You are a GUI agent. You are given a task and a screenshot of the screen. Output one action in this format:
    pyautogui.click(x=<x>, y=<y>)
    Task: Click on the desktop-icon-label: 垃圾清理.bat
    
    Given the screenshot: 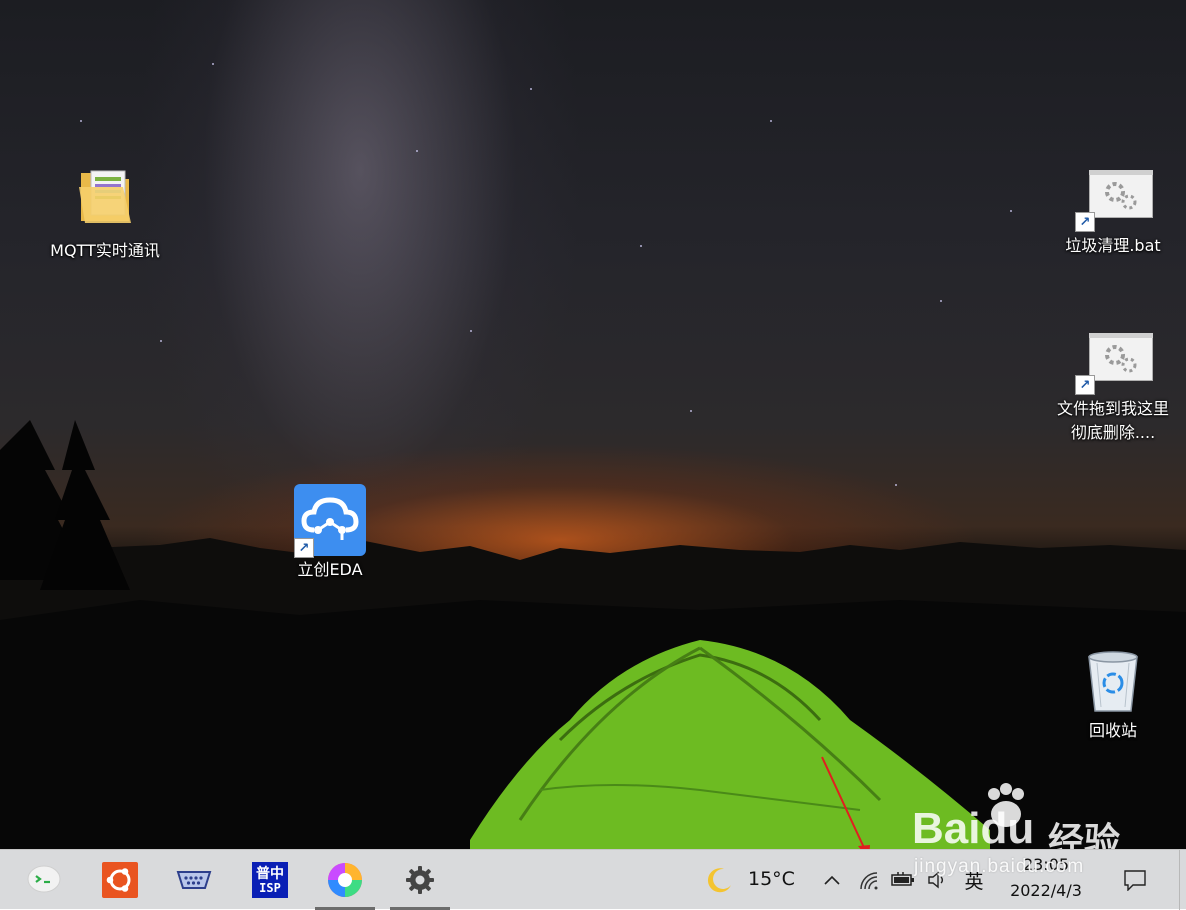 What is the action you would take?
    pyautogui.click(x=1113, y=245)
    